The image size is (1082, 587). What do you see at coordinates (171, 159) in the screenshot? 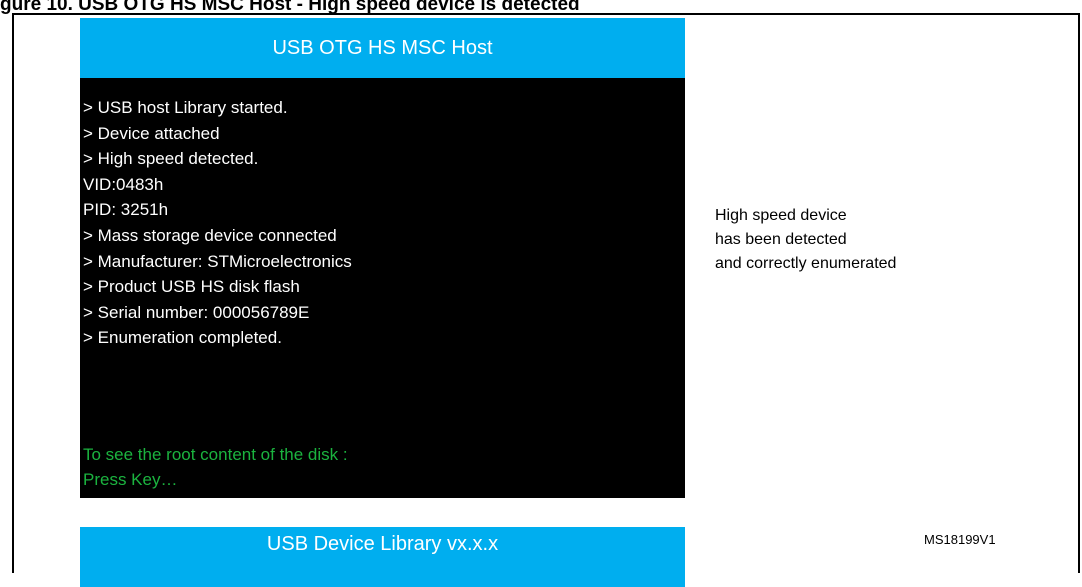
I see `log-line: > High speed detected.` at bounding box center [171, 159].